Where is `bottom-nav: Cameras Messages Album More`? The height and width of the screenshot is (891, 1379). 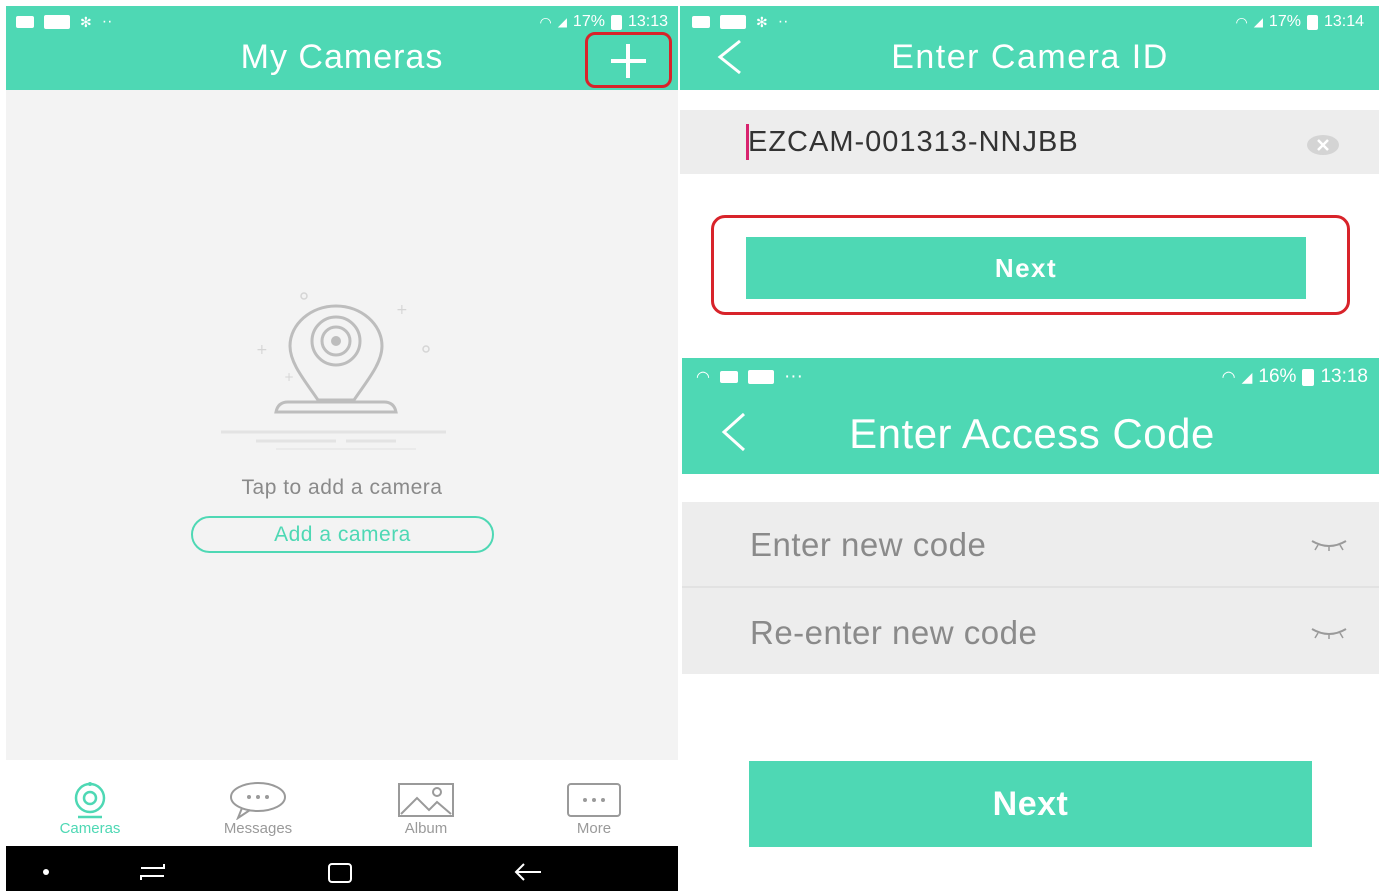 bottom-nav: Cameras Messages Album More is located at coordinates (342, 803).